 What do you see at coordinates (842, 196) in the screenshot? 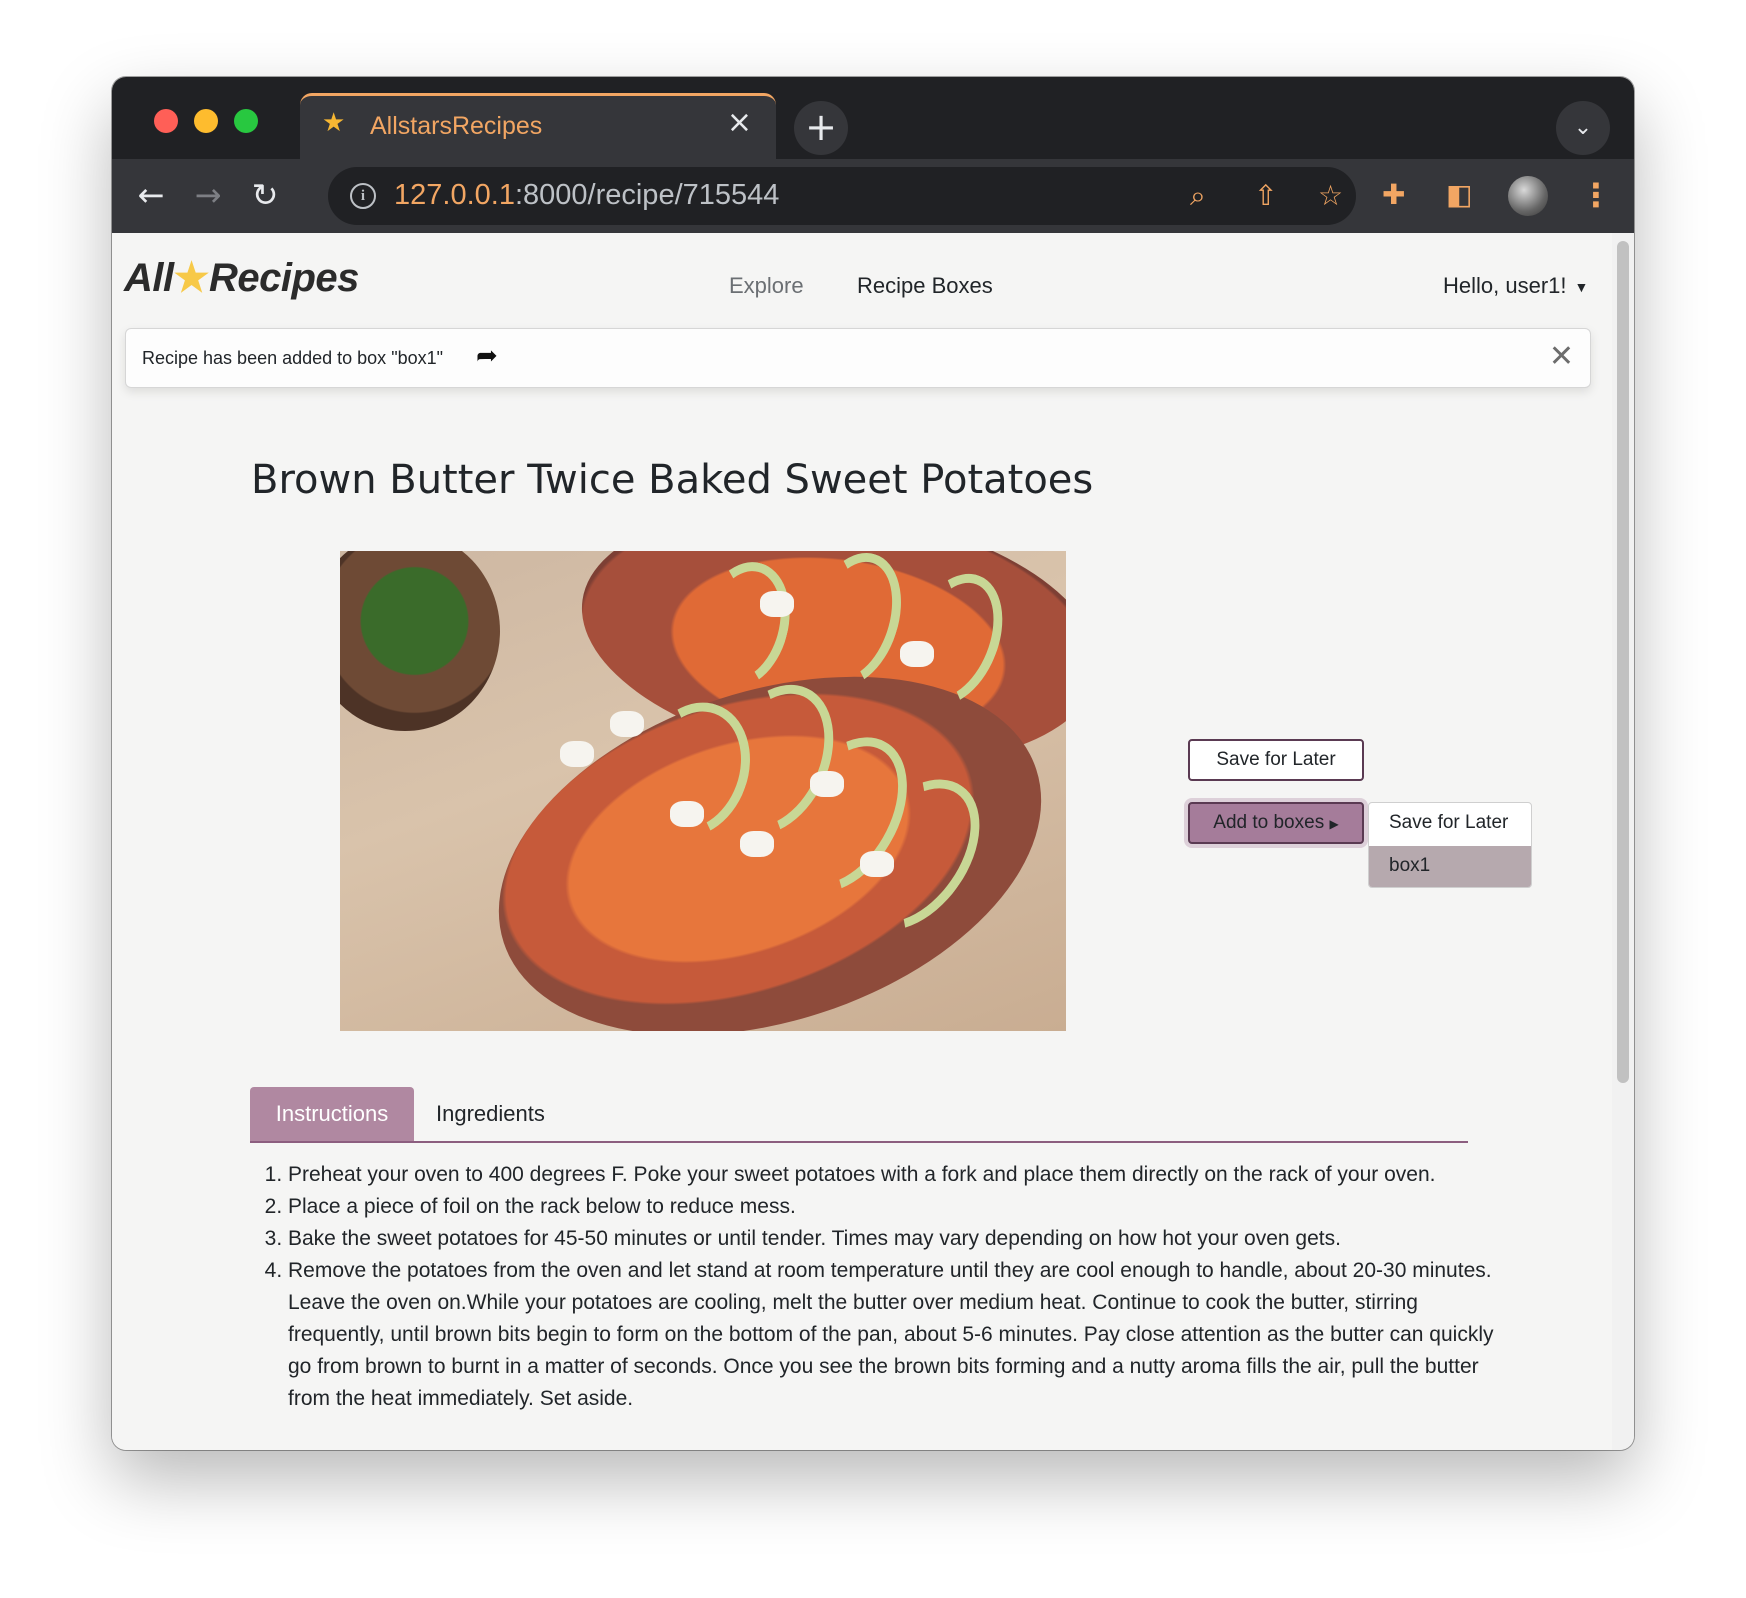
I see `address-bar: i 127.0.0.1:8000/recipe/715544 ⌕ ⇧ ☆` at bounding box center [842, 196].